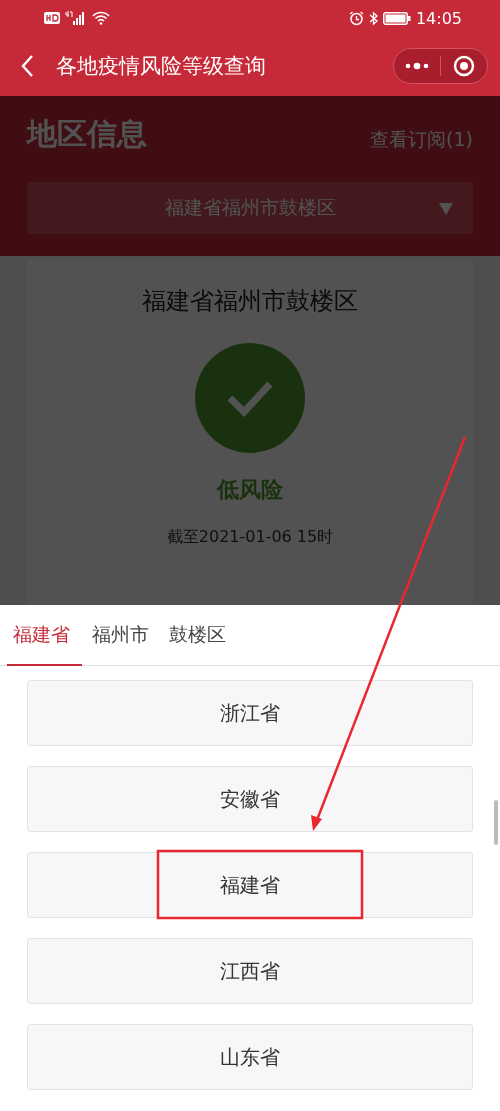  I want to click on page-title: 各地疫情风险等级查询, so click(161, 66).